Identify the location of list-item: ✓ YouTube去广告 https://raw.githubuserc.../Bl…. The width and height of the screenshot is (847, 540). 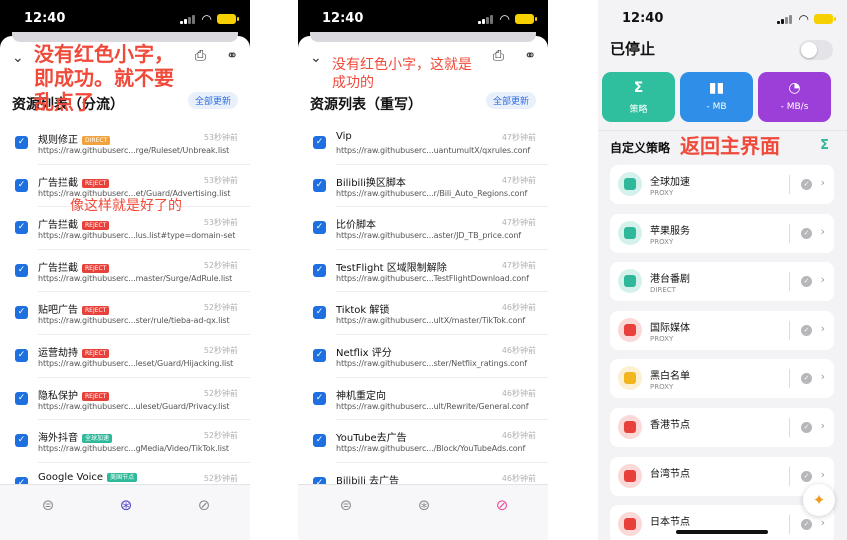
(423, 441).